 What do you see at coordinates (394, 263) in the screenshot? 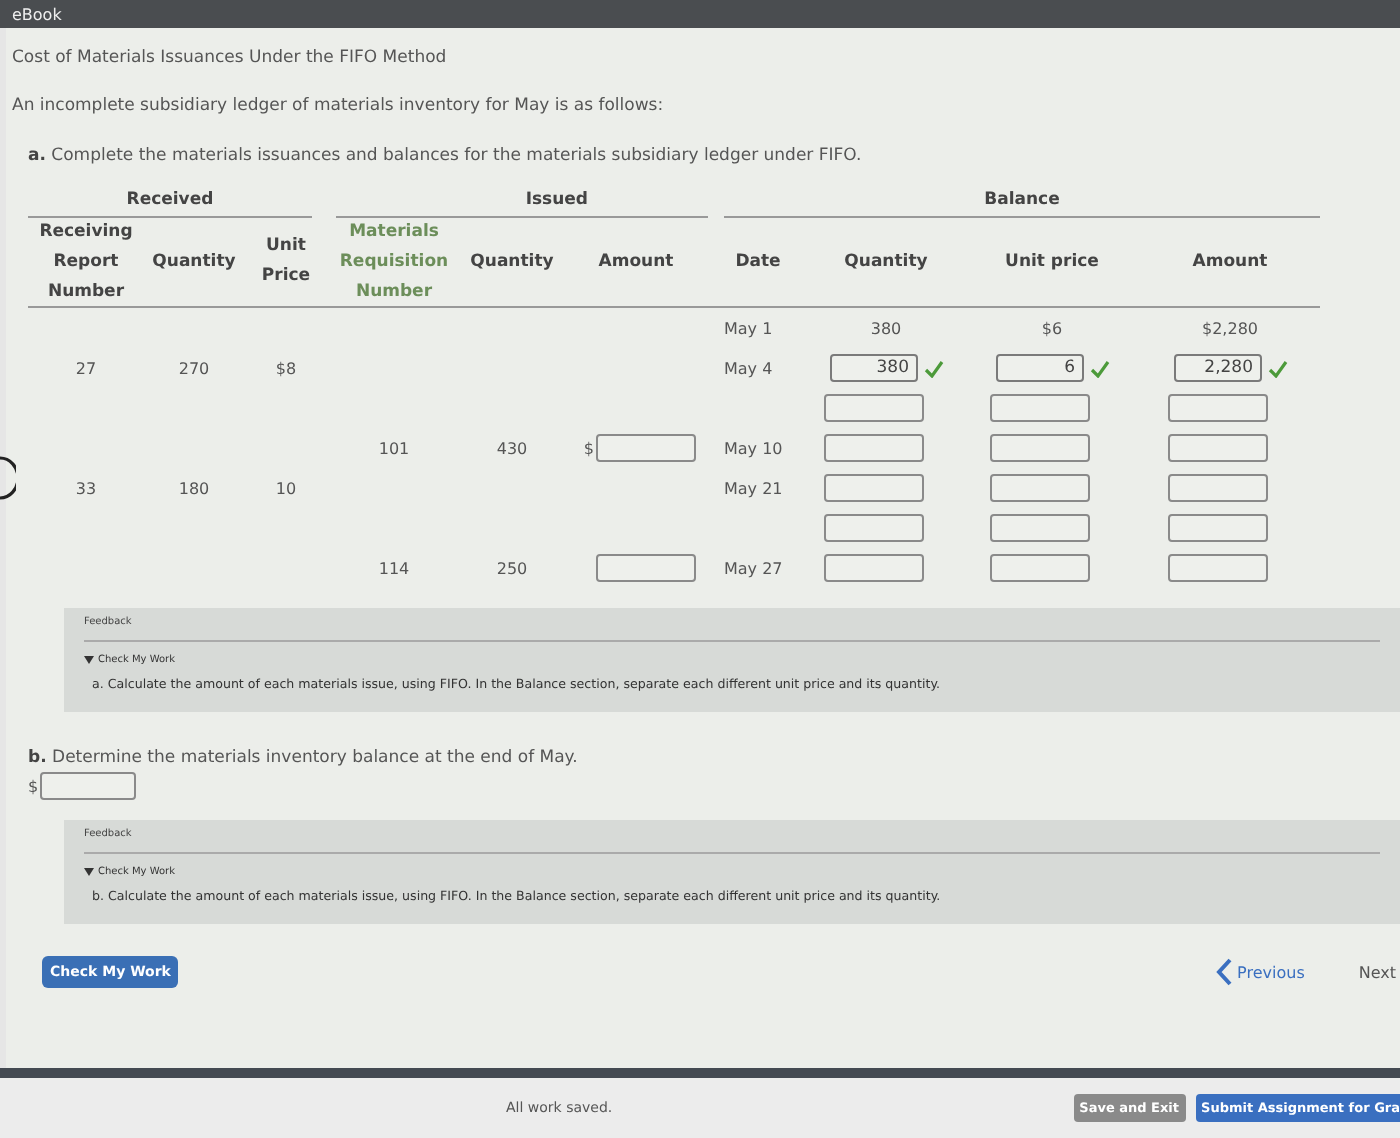
I see `column-header: Materials Requisition Number` at bounding box center [394, 263].